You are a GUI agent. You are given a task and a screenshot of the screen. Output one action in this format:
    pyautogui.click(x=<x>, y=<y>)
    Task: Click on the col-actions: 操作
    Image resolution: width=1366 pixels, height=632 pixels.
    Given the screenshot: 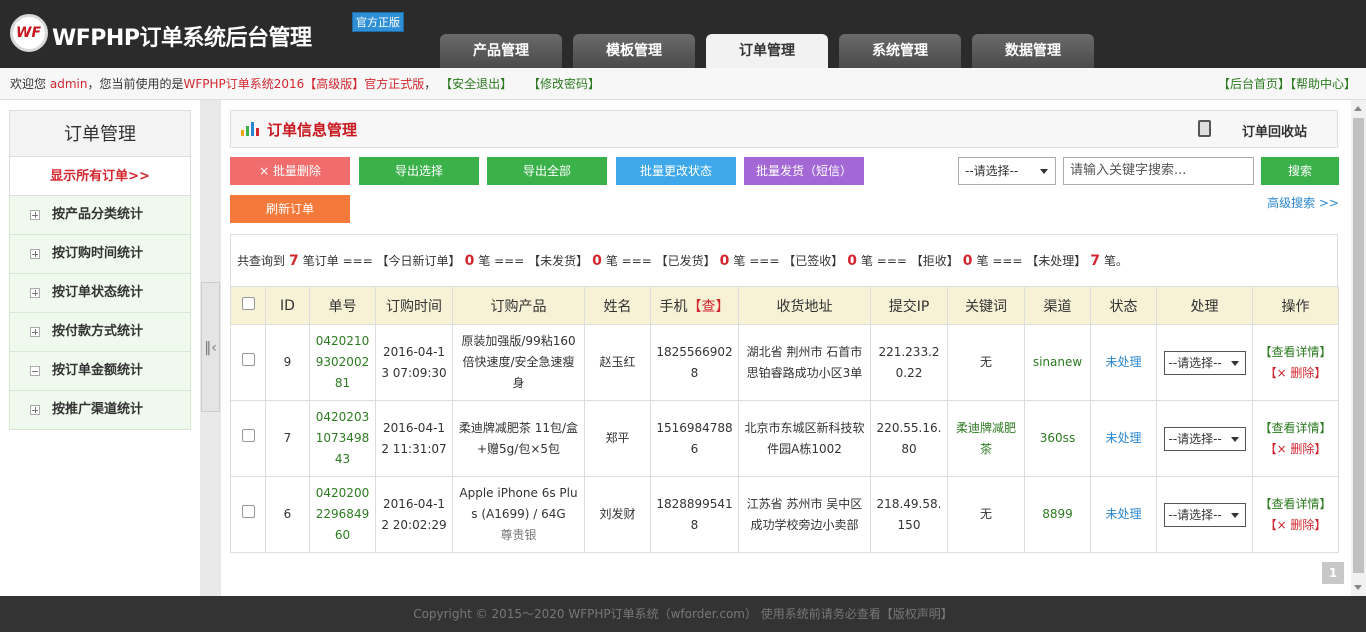 What is the action you would take?
    pyautogui.click(x=1295, y=305)
    